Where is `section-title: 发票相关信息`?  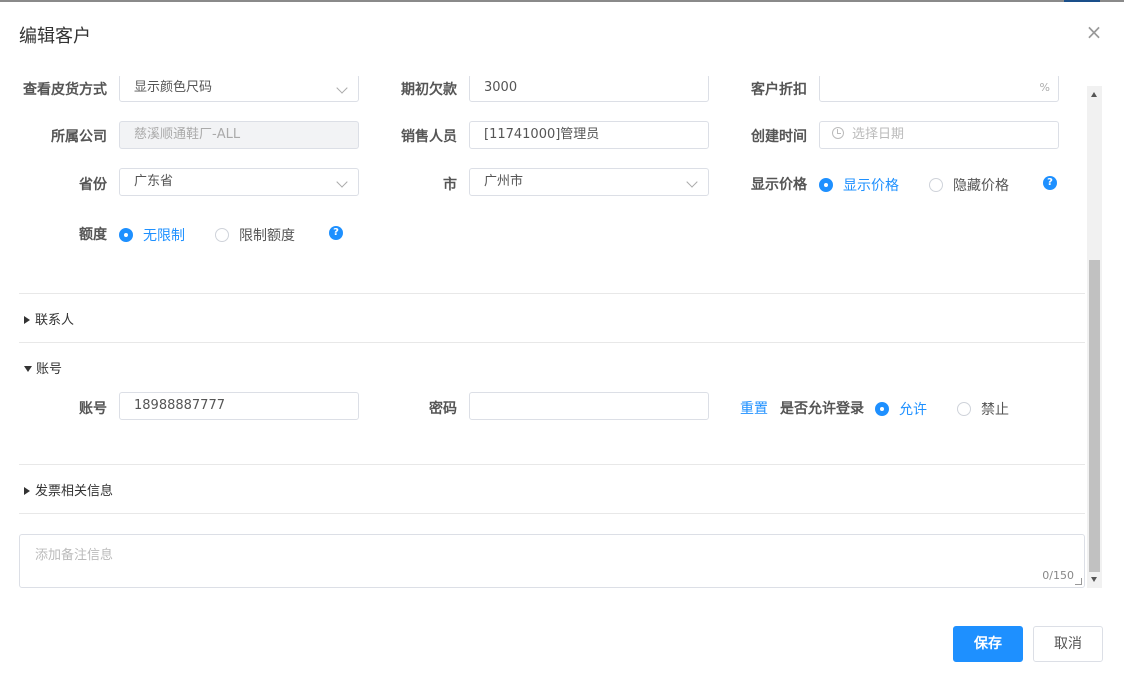 section-title: 发票相关信息 is located at coordinates (74, 491).